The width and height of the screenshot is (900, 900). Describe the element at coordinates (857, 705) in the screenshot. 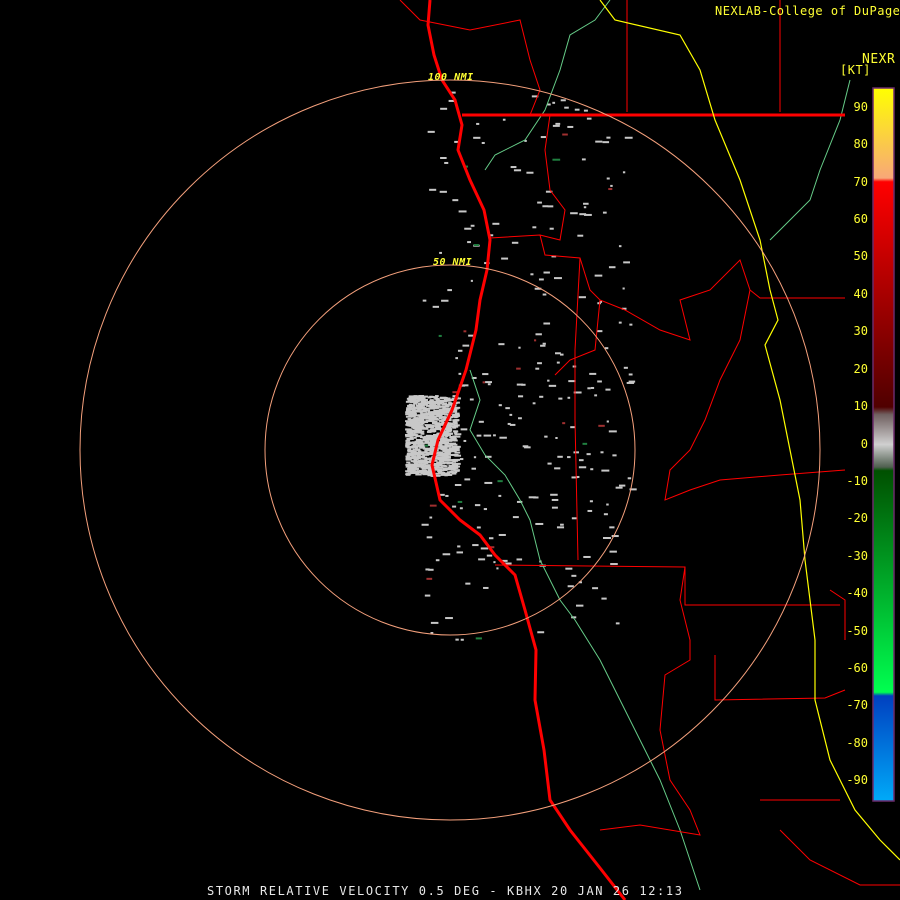

I see `colorbar-tick-label: -70` at that location.